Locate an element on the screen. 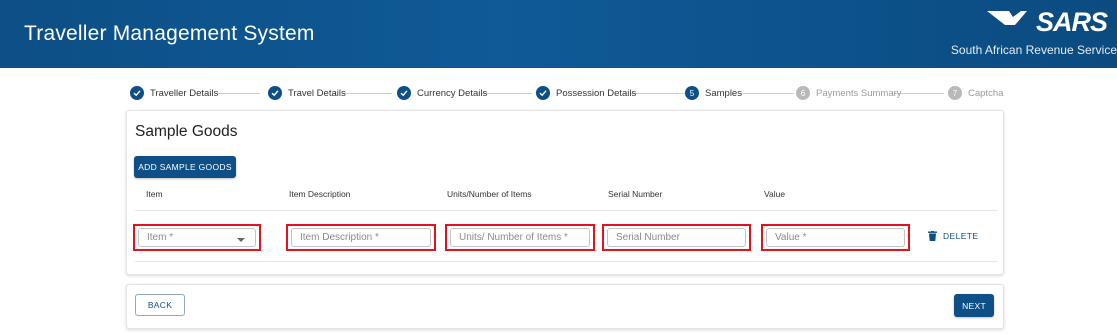 The height and width of the screenshot is (335, 1117). step-label: Payments Summary is located at coordinates (859, 93).